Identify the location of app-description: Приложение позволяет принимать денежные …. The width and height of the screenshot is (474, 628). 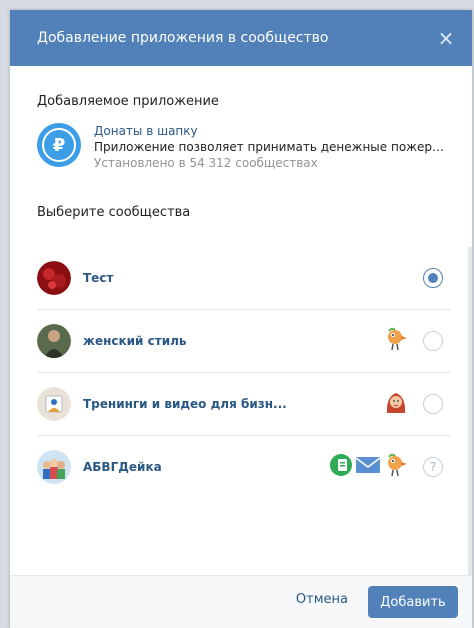
(271, 147).